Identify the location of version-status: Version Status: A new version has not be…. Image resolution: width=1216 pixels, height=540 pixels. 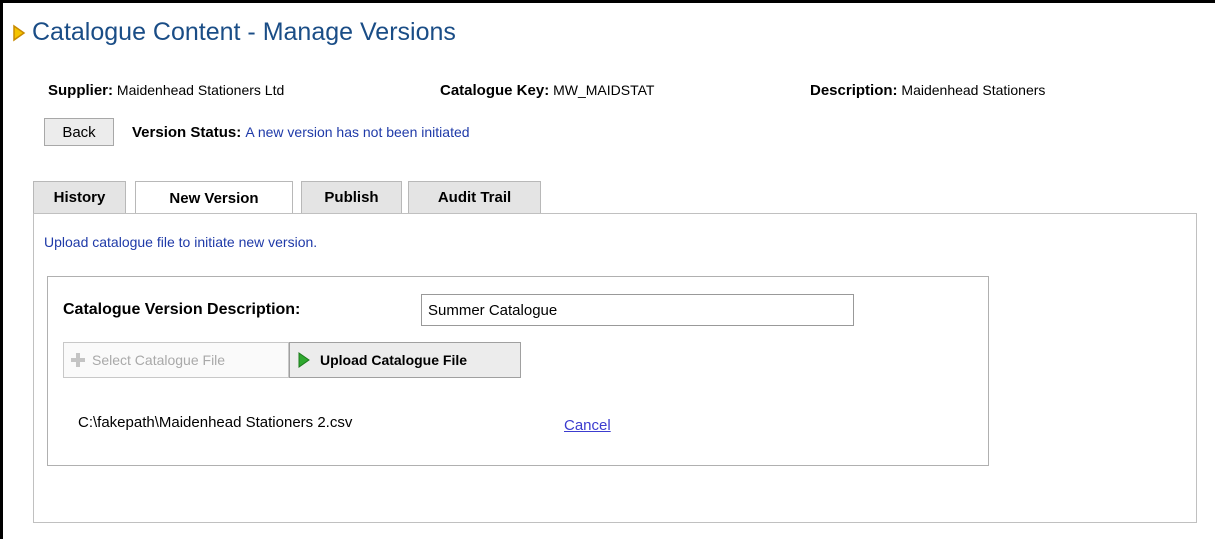
(301, 132).